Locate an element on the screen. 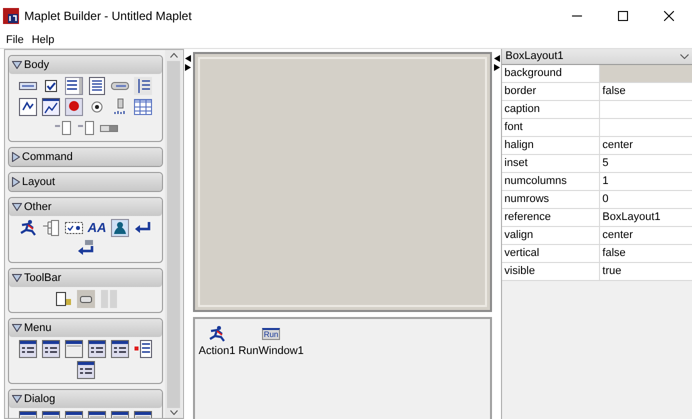 The image size is (692, 419). maximize-icon is located at coordinates (623, 16).